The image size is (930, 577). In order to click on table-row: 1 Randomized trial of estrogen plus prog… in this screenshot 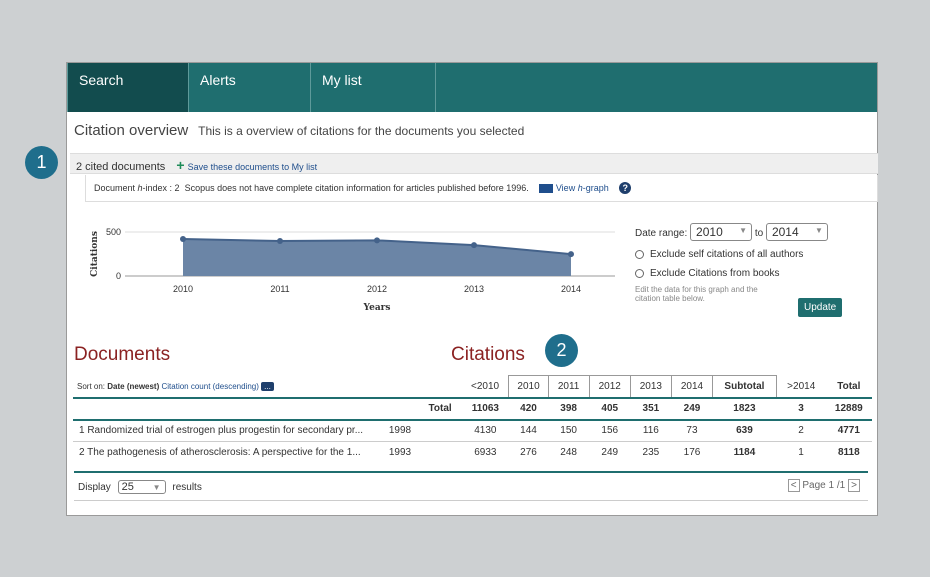, I will do `click(472, 430)`.